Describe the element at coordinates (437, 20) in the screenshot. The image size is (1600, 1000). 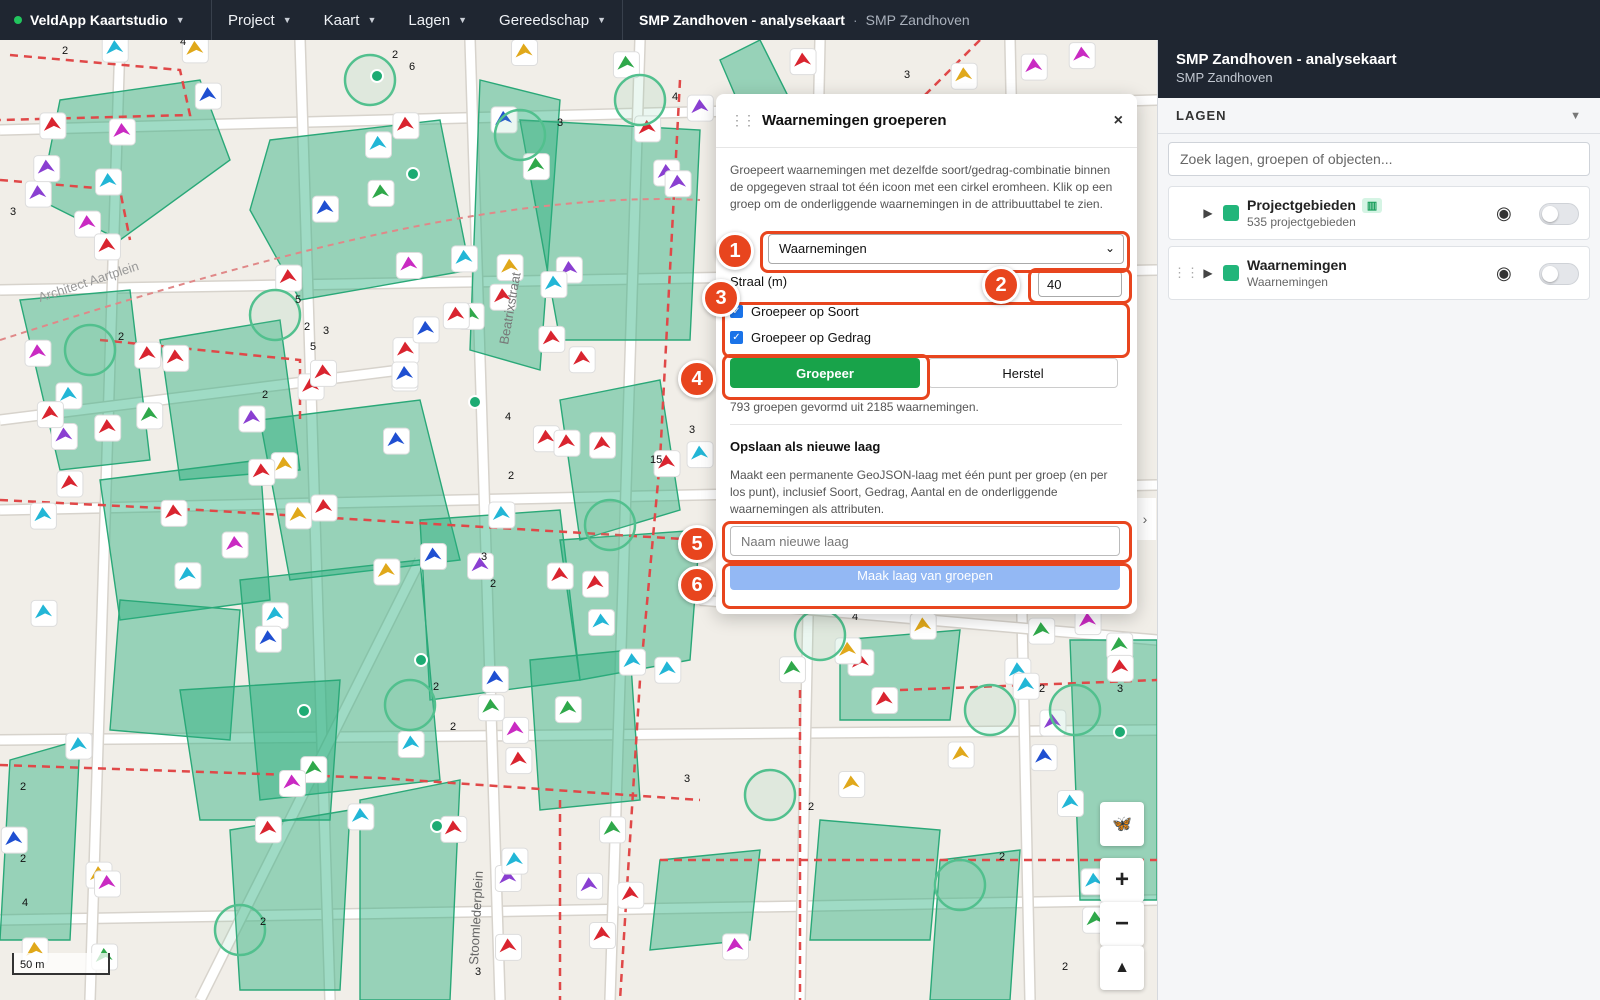
I see `menu-lagen: Lagen ▼` at that location.